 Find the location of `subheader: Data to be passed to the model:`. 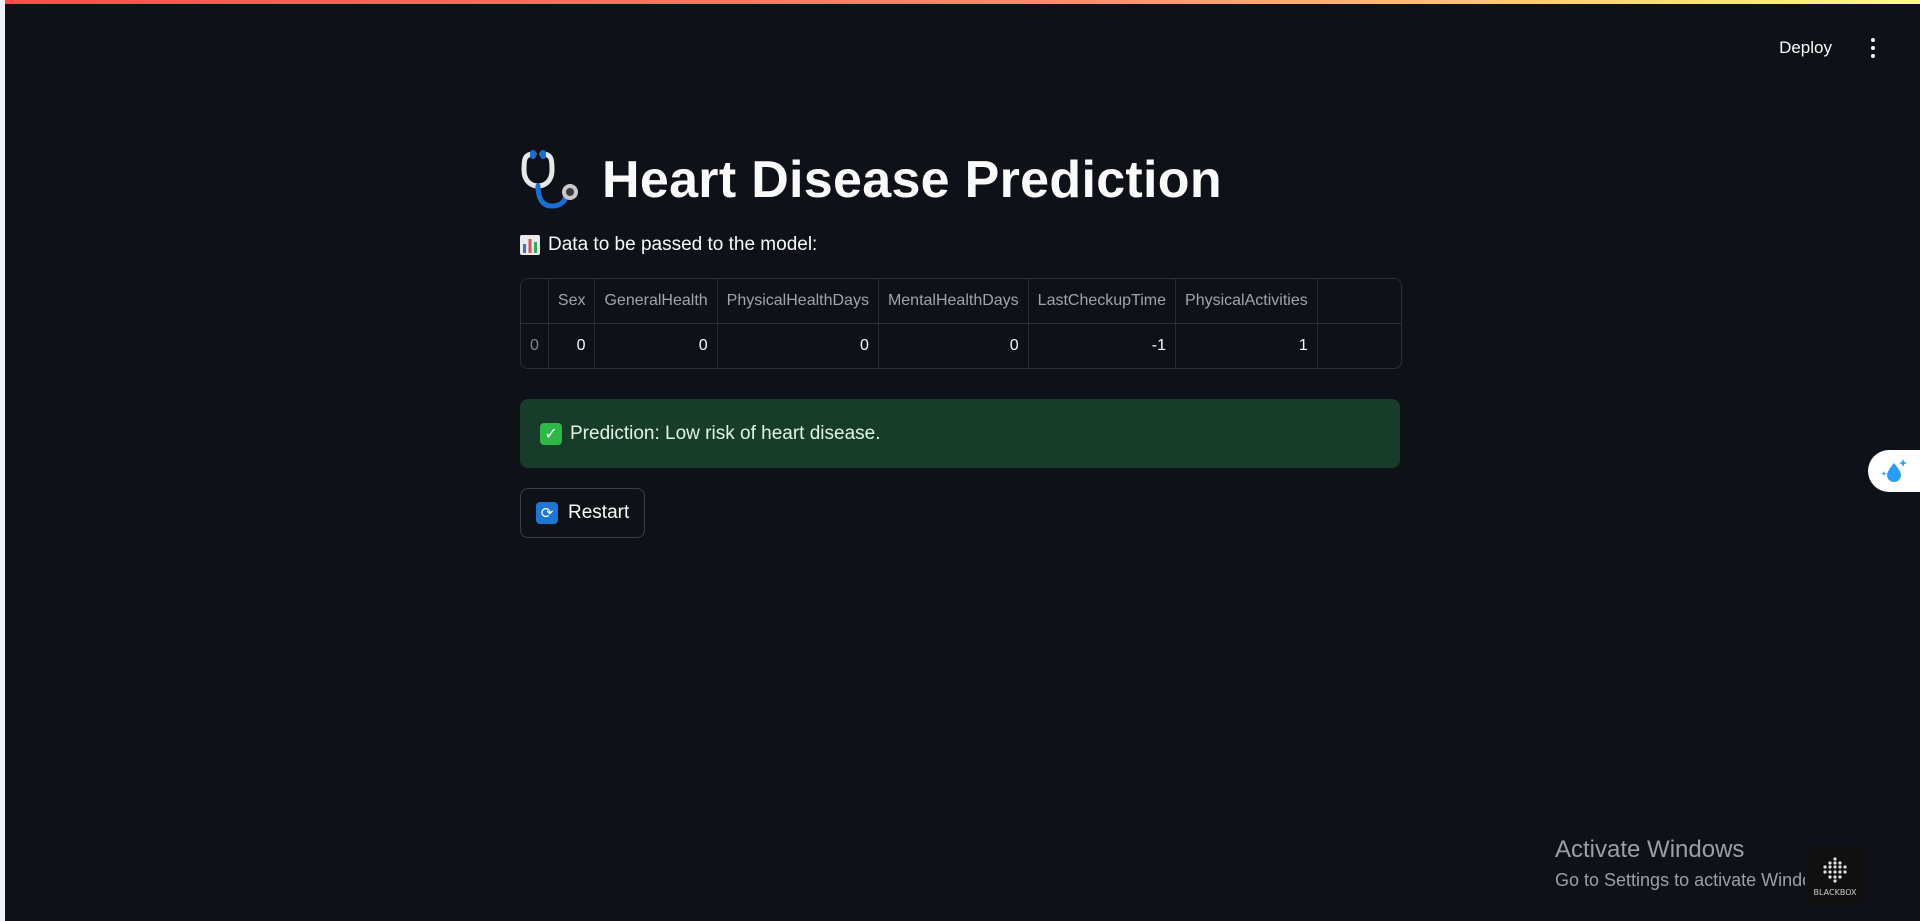

subheader: Data to be passed to the model: is located at coordinates (960, 245).